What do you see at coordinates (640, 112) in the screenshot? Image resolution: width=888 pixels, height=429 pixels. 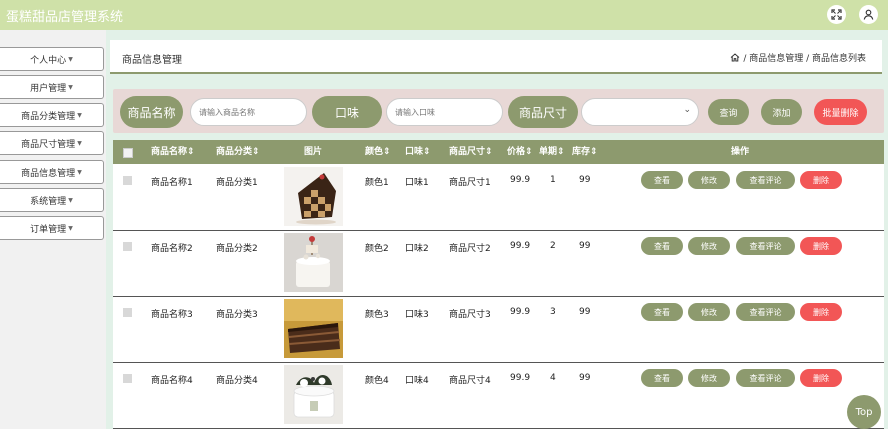 I see `size-select: ⌄` at bounding box center [640, 112].